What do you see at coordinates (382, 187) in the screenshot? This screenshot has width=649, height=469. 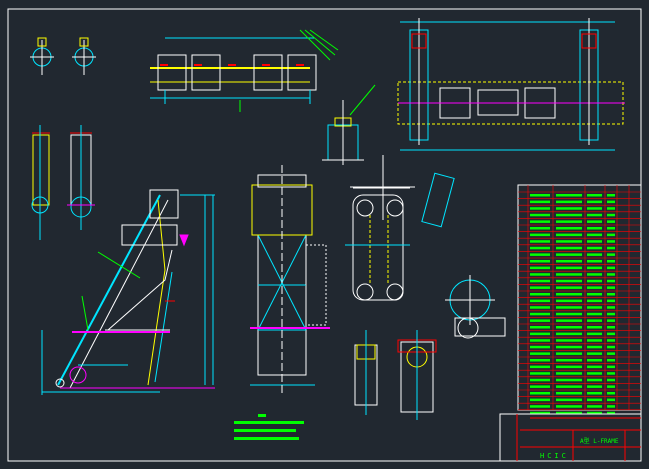 I see `crosshair-cursor` at bounding box center [382, 187].